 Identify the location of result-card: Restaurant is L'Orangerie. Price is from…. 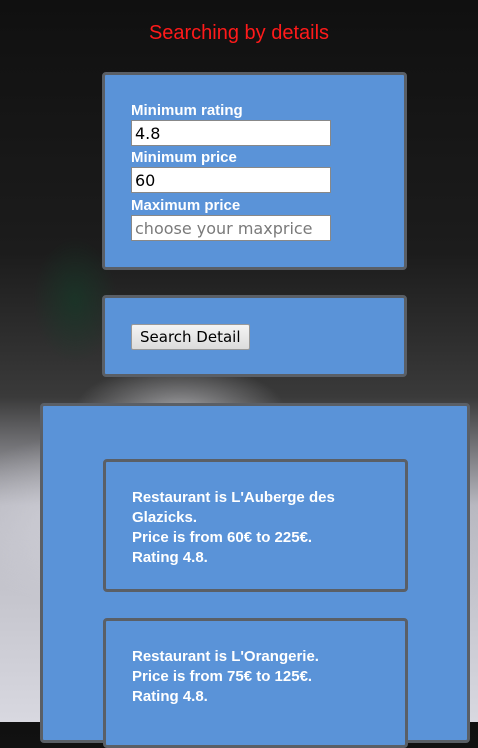
(255, 683).